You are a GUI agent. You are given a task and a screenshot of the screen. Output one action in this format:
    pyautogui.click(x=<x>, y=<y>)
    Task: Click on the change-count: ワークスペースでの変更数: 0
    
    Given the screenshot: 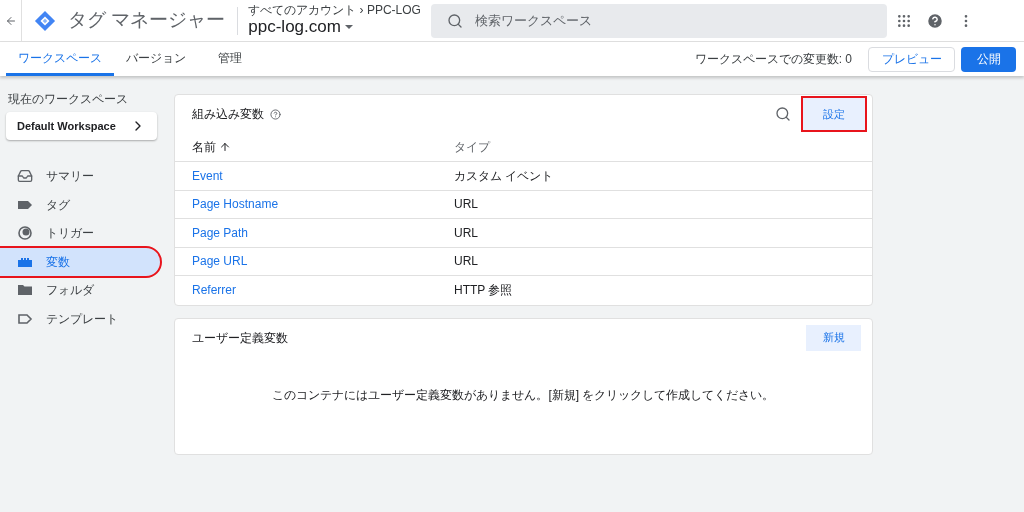 What is the action you would take?
    pyautogui.click(x=773, y=59)
    